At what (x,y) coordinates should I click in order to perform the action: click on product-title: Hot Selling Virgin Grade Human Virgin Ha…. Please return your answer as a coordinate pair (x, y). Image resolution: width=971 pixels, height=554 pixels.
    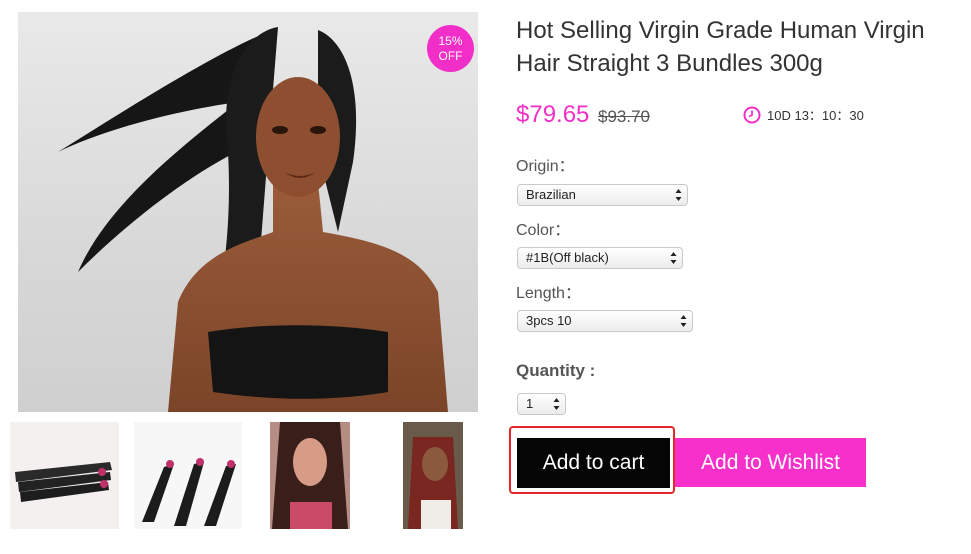
    Looking at the image, I should click on (720, 47).